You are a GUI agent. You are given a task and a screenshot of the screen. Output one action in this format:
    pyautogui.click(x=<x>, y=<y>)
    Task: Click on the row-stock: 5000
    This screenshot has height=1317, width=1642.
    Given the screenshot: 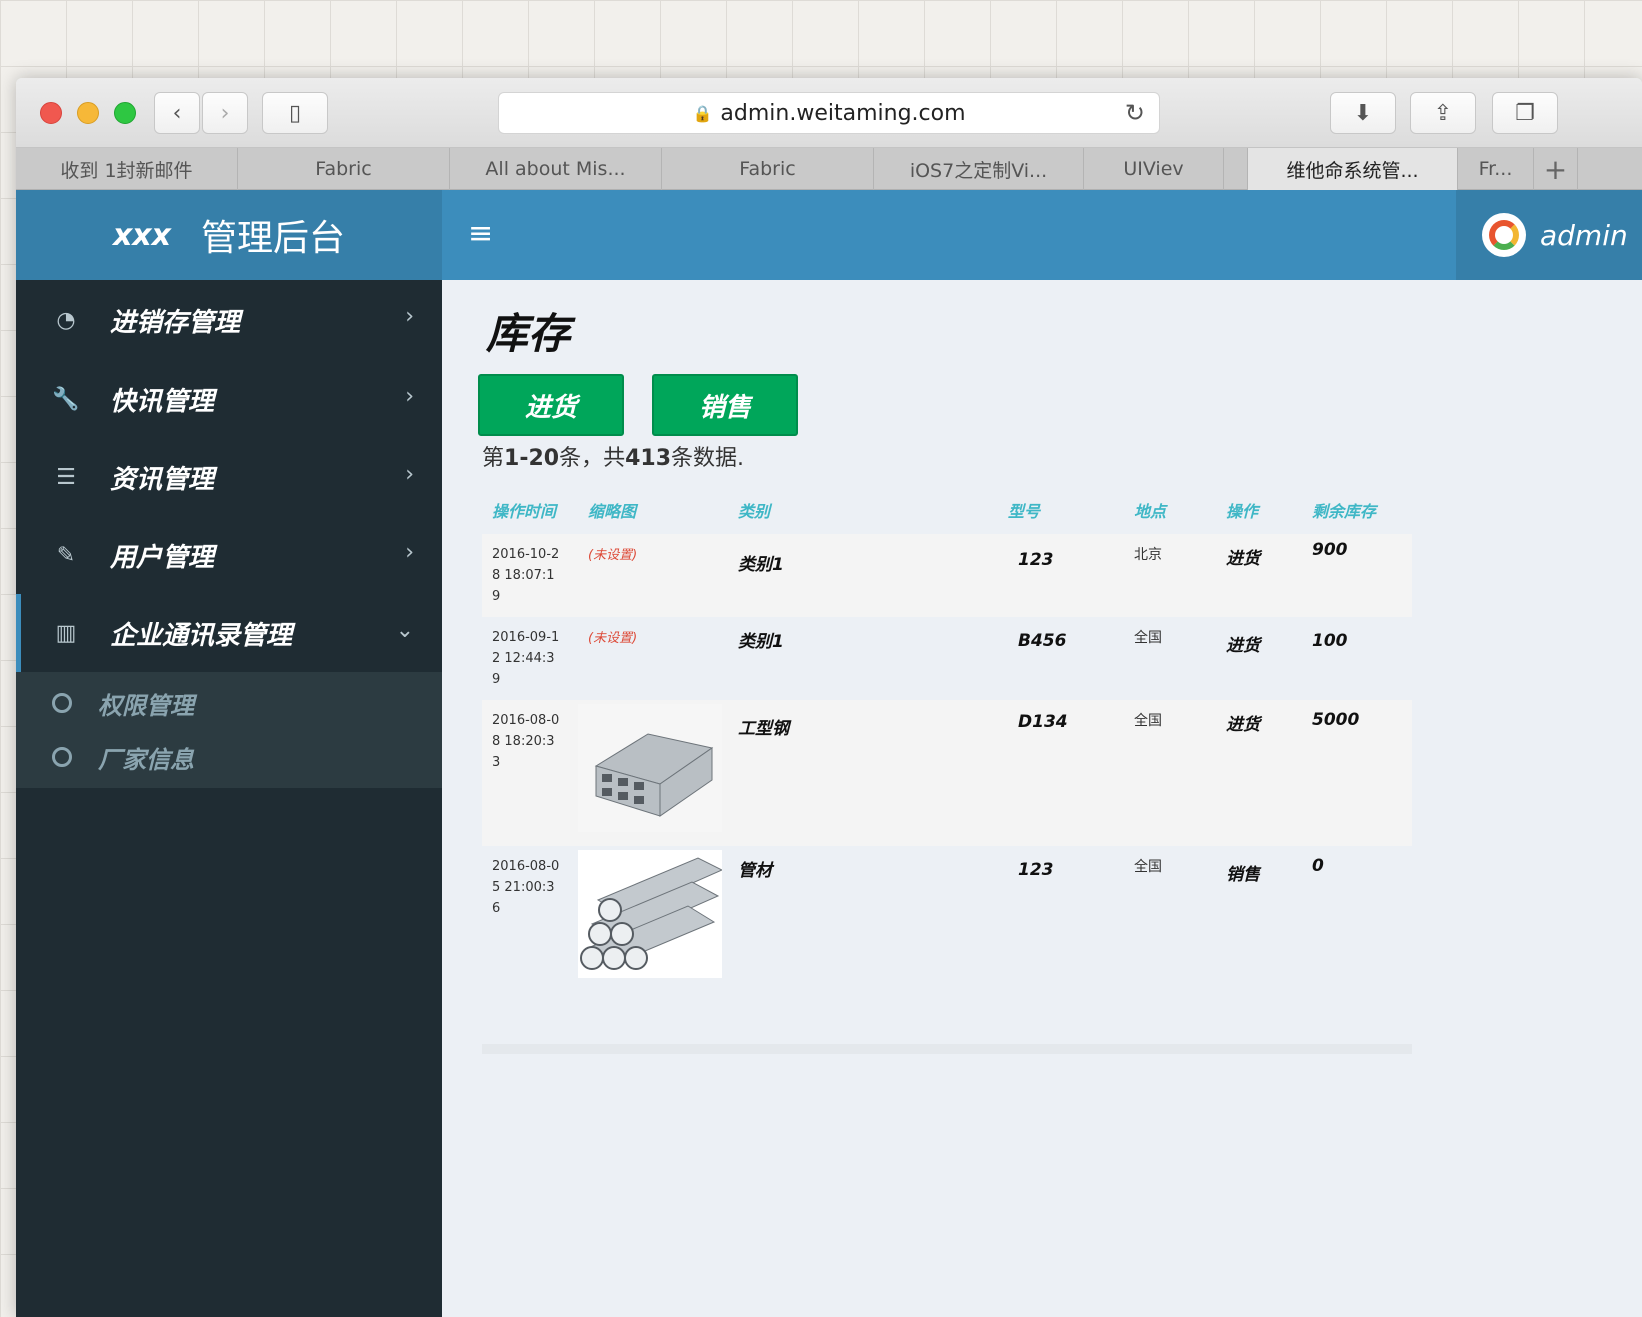 What is the action you would take?
    pyautogui.click(x=1336, y=720)
    